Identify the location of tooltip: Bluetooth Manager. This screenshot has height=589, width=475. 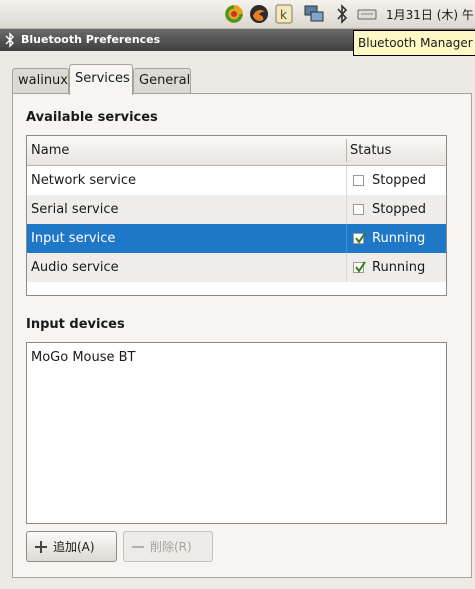
(414, 43).